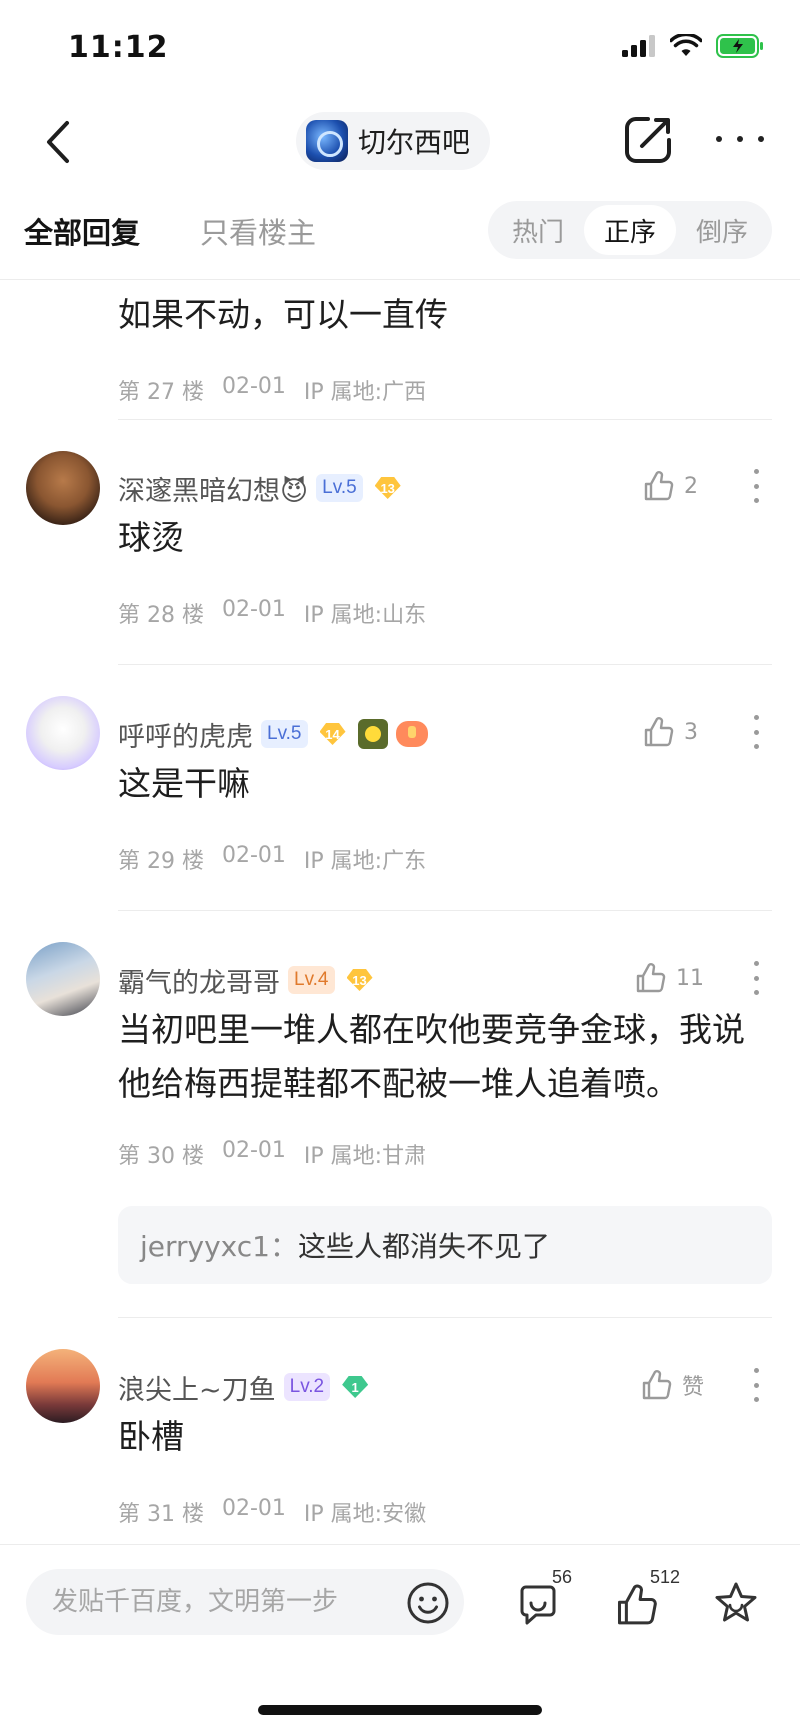  Describe the element at coordinates (245, 1602) in the screenshot. I see `reply-input` at that location.